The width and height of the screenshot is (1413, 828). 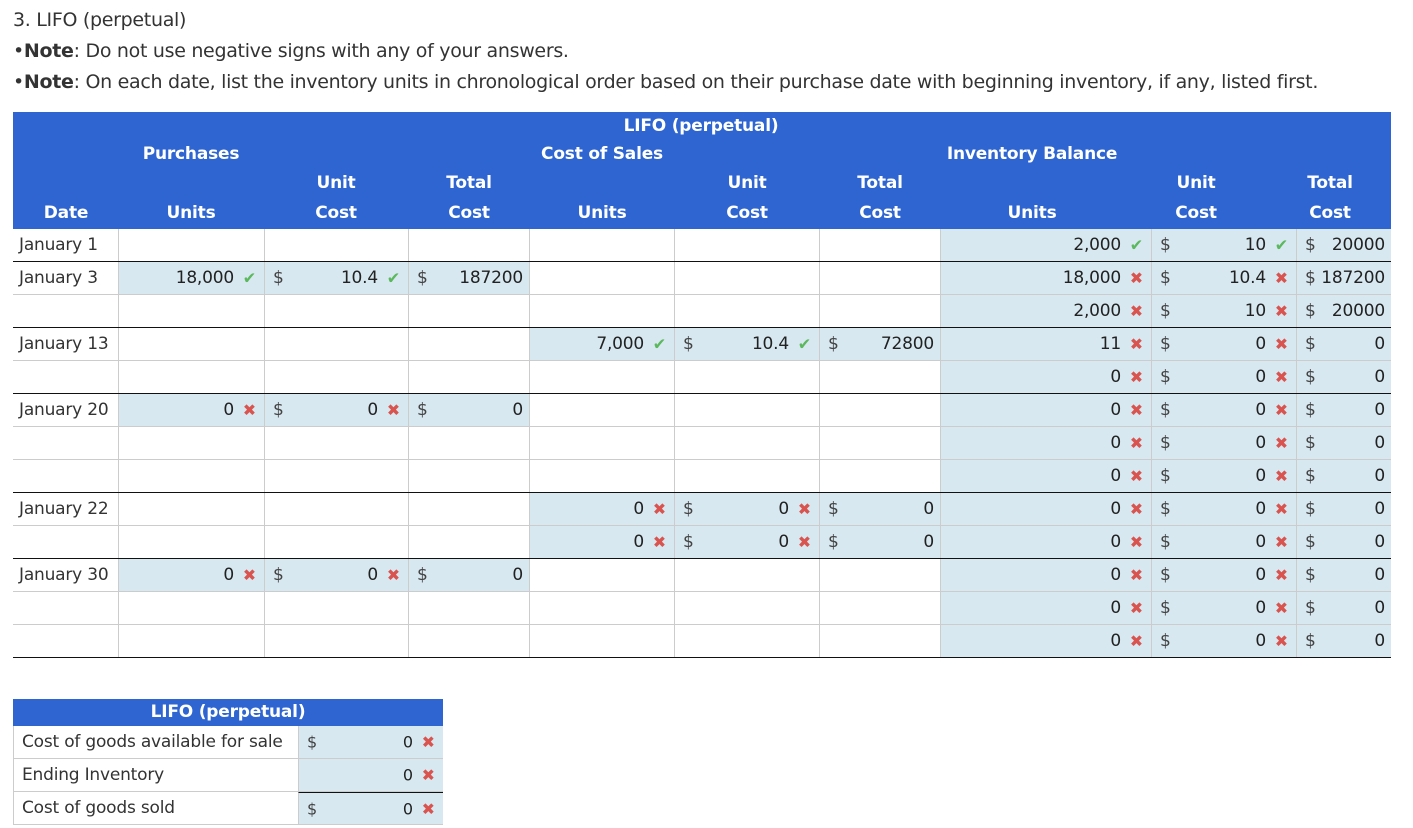 I want to click on inventory-units-input: 11 ✖, so click(x=1045, y=344).